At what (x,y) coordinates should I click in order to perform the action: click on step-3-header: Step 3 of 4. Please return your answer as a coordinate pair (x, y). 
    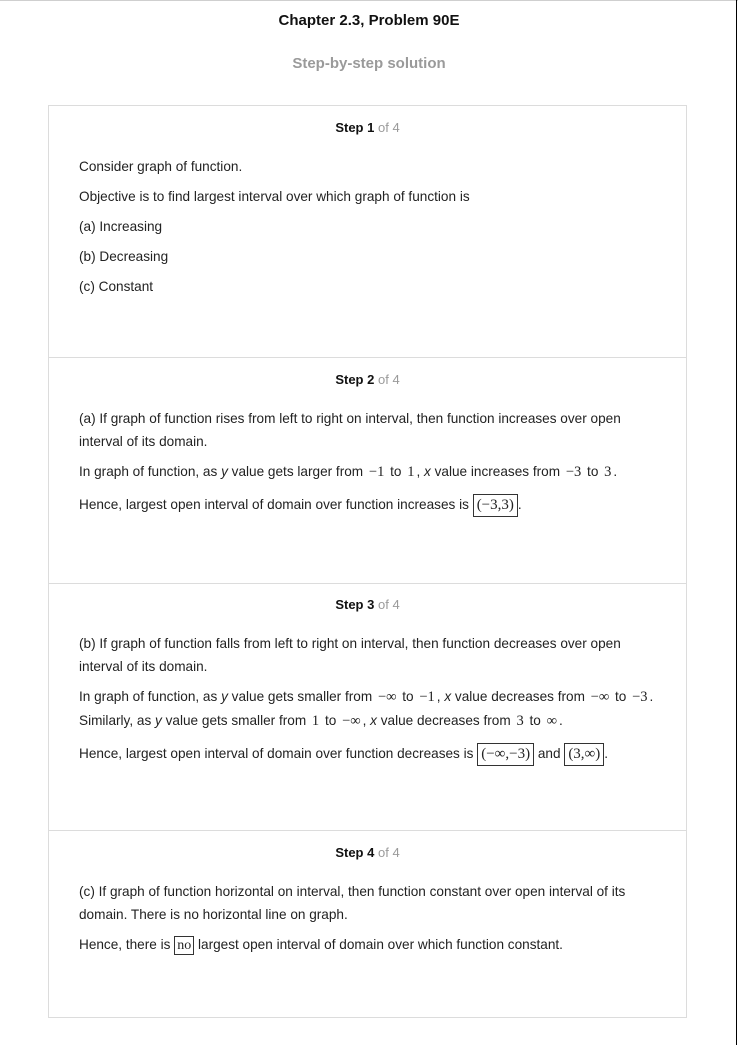
    Looking at the image, I should click on (367, 607).